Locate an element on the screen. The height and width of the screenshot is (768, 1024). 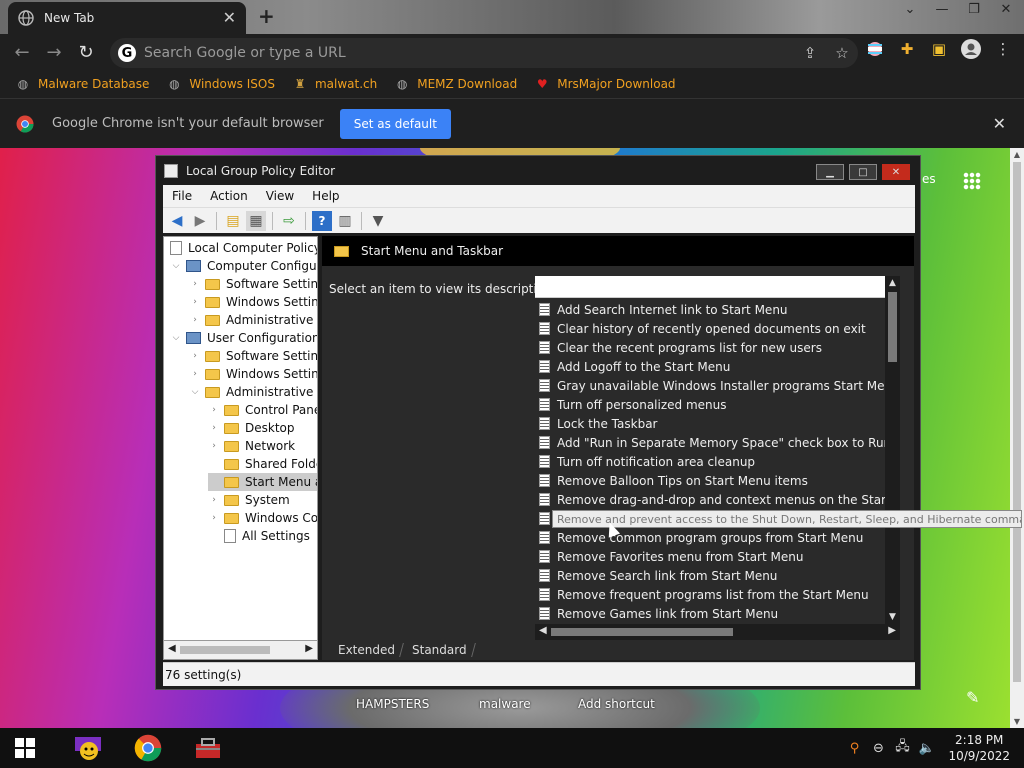
properties-icon: ▥ is located at coordinates (345, 221).